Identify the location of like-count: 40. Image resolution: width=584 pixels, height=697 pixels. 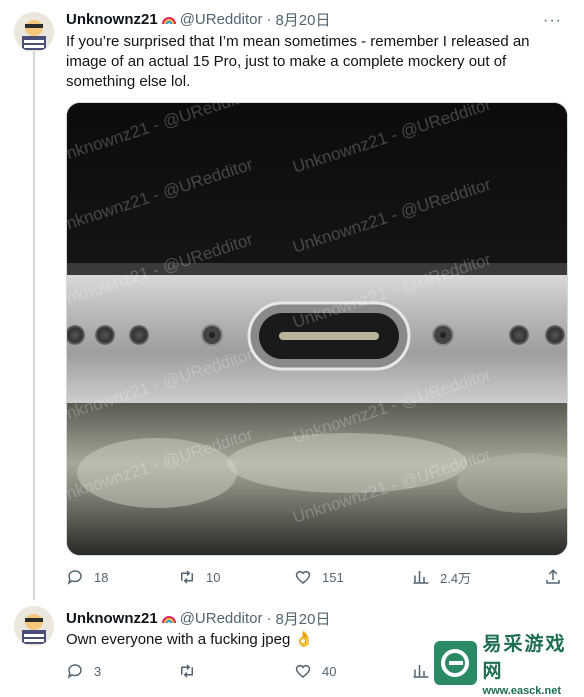
(329, 671).